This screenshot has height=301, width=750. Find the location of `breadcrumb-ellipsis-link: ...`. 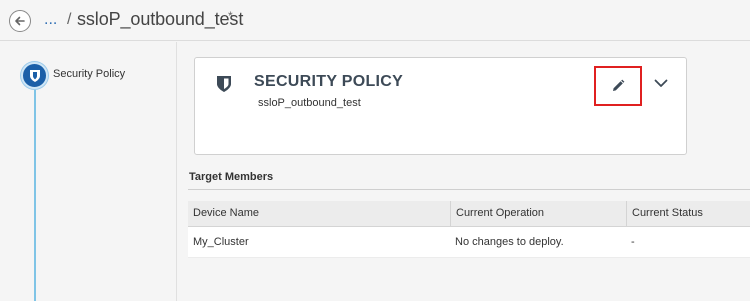

breadcrumb-ellipsis-link: ... is located at coordinates (50, 20).